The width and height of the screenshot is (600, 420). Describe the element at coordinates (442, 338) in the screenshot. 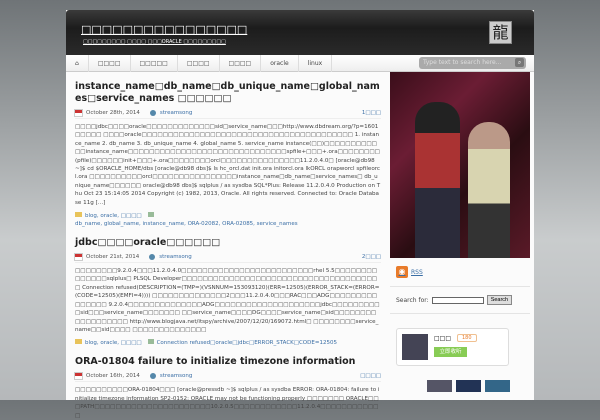

I see `weibo-name: □□□` at that location.